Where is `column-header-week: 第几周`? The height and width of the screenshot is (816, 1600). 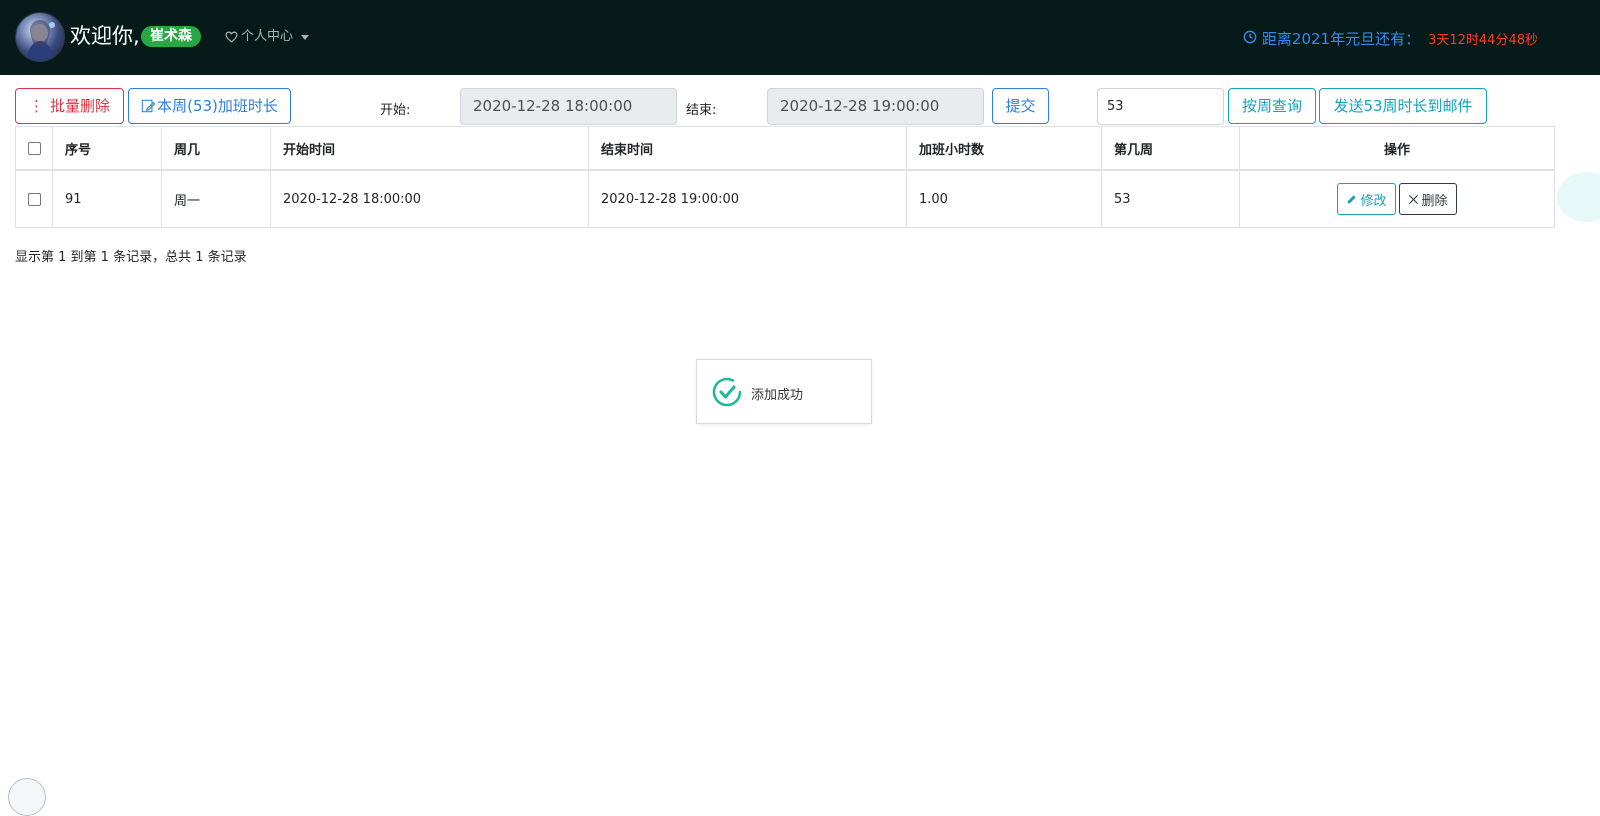 column-header-week: 第几周 is located at coordinates (1170, 148).